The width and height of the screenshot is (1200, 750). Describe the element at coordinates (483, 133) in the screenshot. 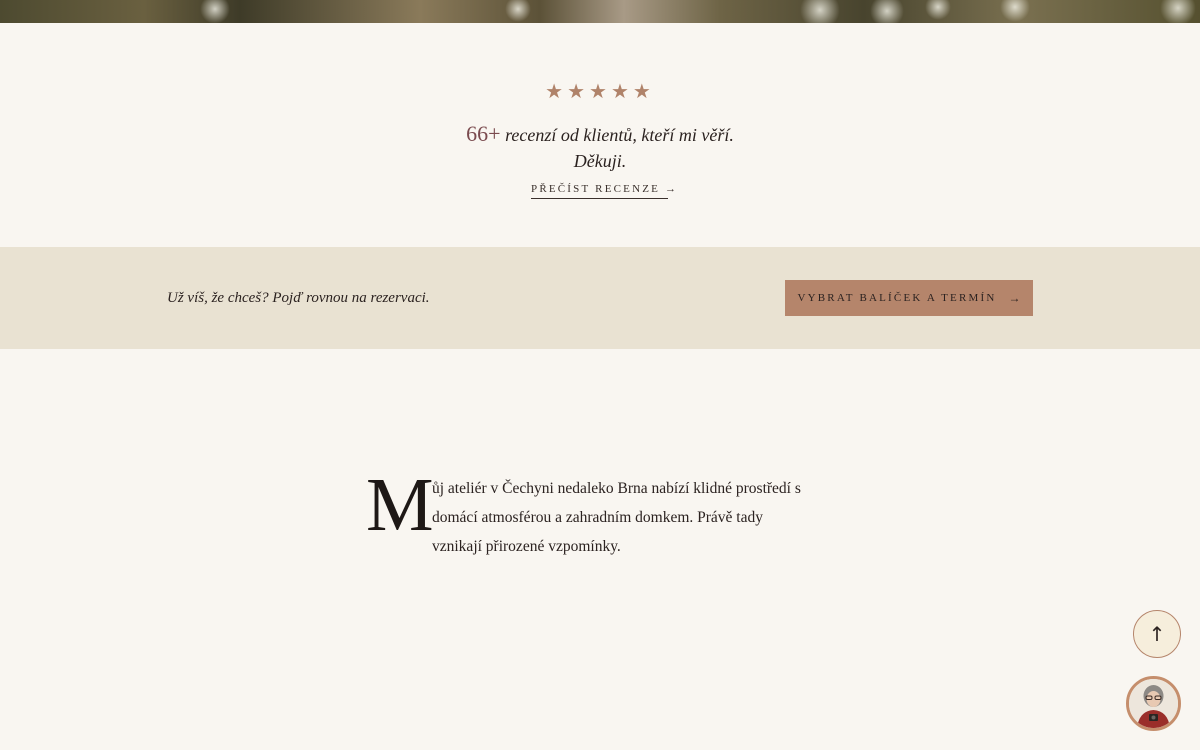

I see `review-count: 66+` at that location.